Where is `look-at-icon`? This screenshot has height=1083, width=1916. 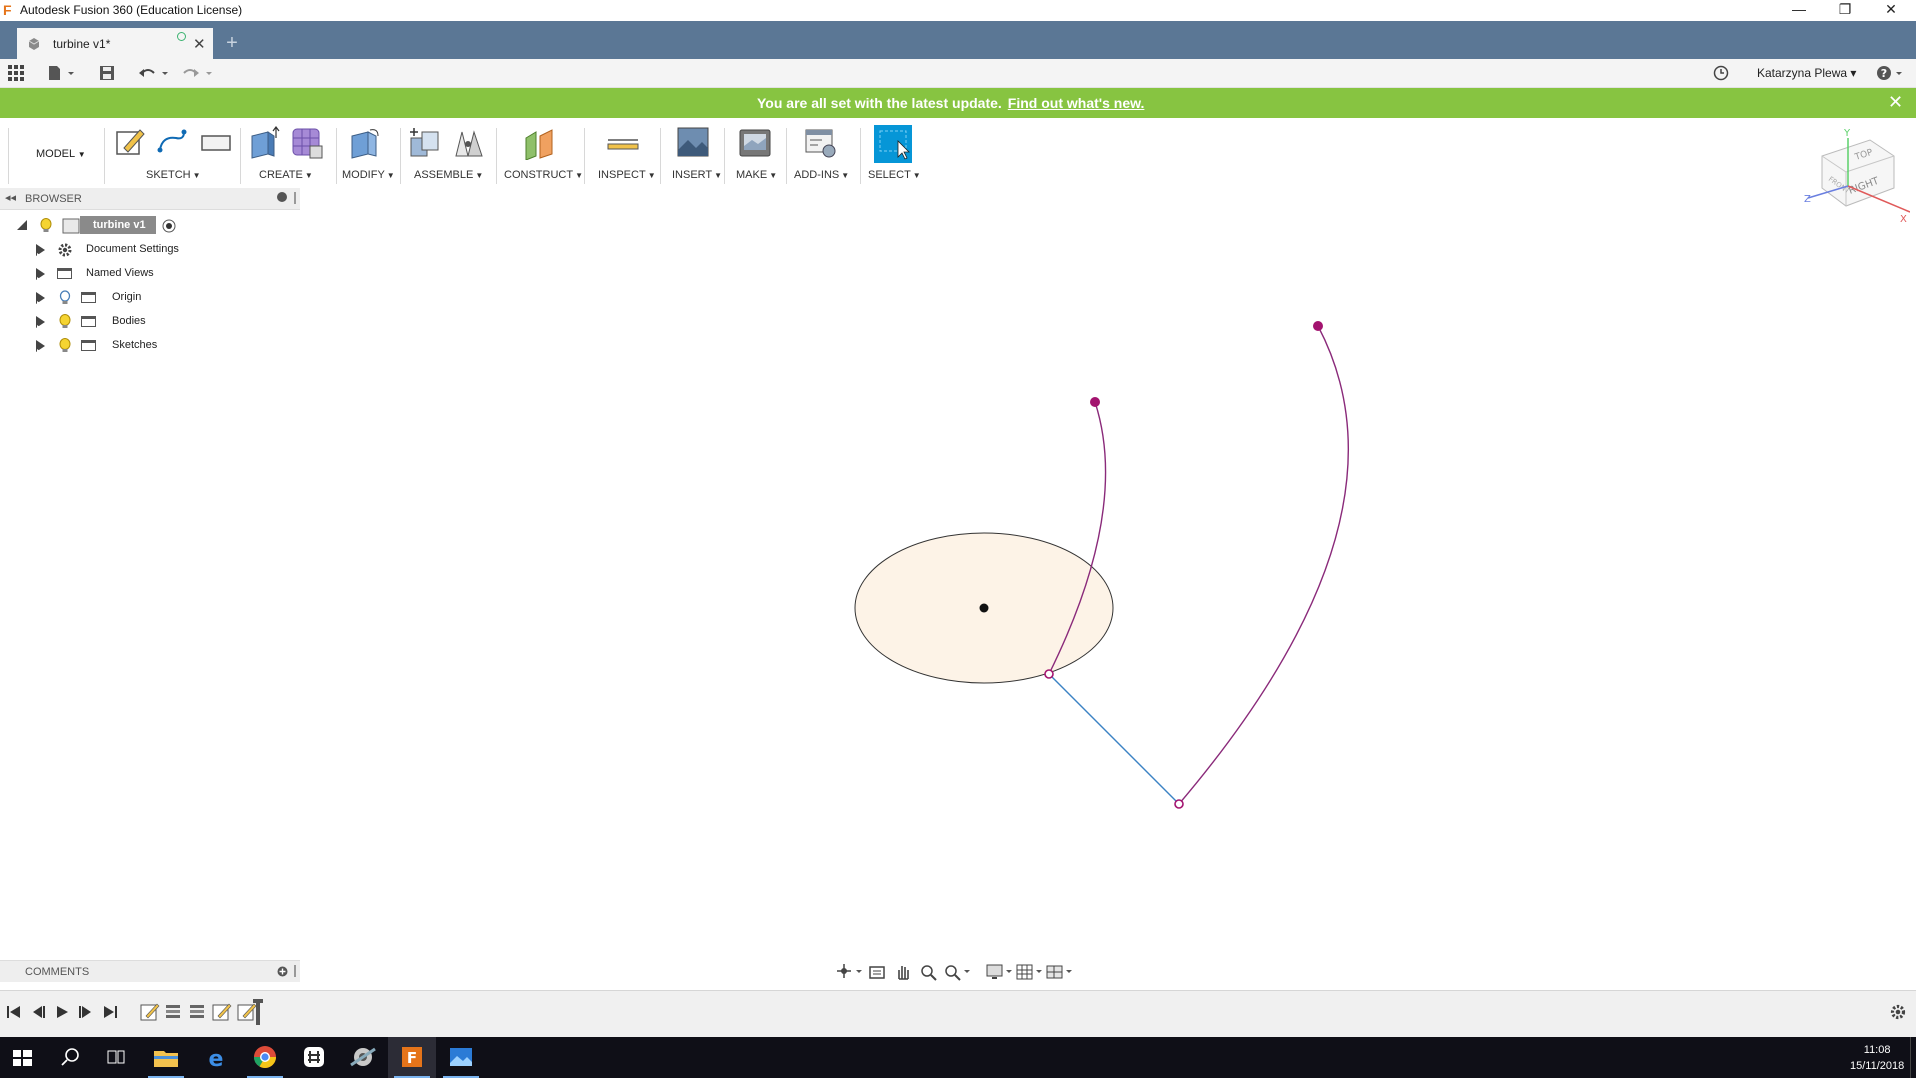
look-at-icon is located at coordinates (877, 972).